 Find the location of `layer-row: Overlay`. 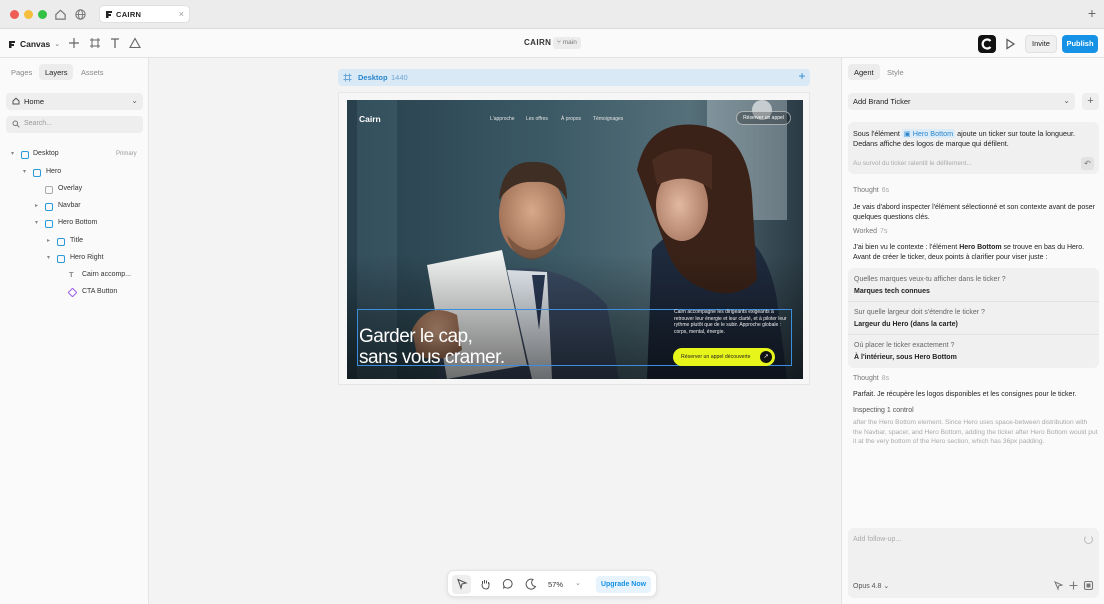

layer-row: Overlay is located at coordinates (74, 191).